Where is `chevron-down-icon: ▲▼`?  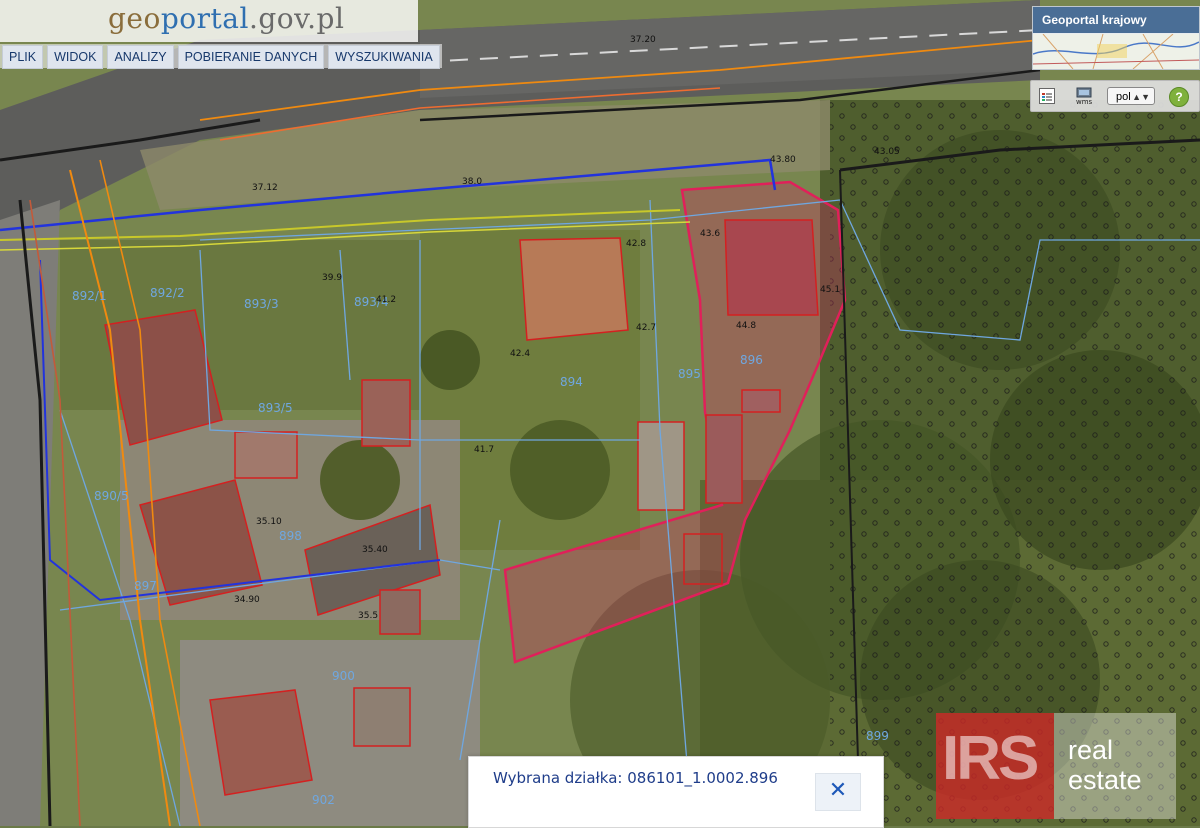
chevron-down-icon: ▲▼ is located at coordinates (1141, 97).